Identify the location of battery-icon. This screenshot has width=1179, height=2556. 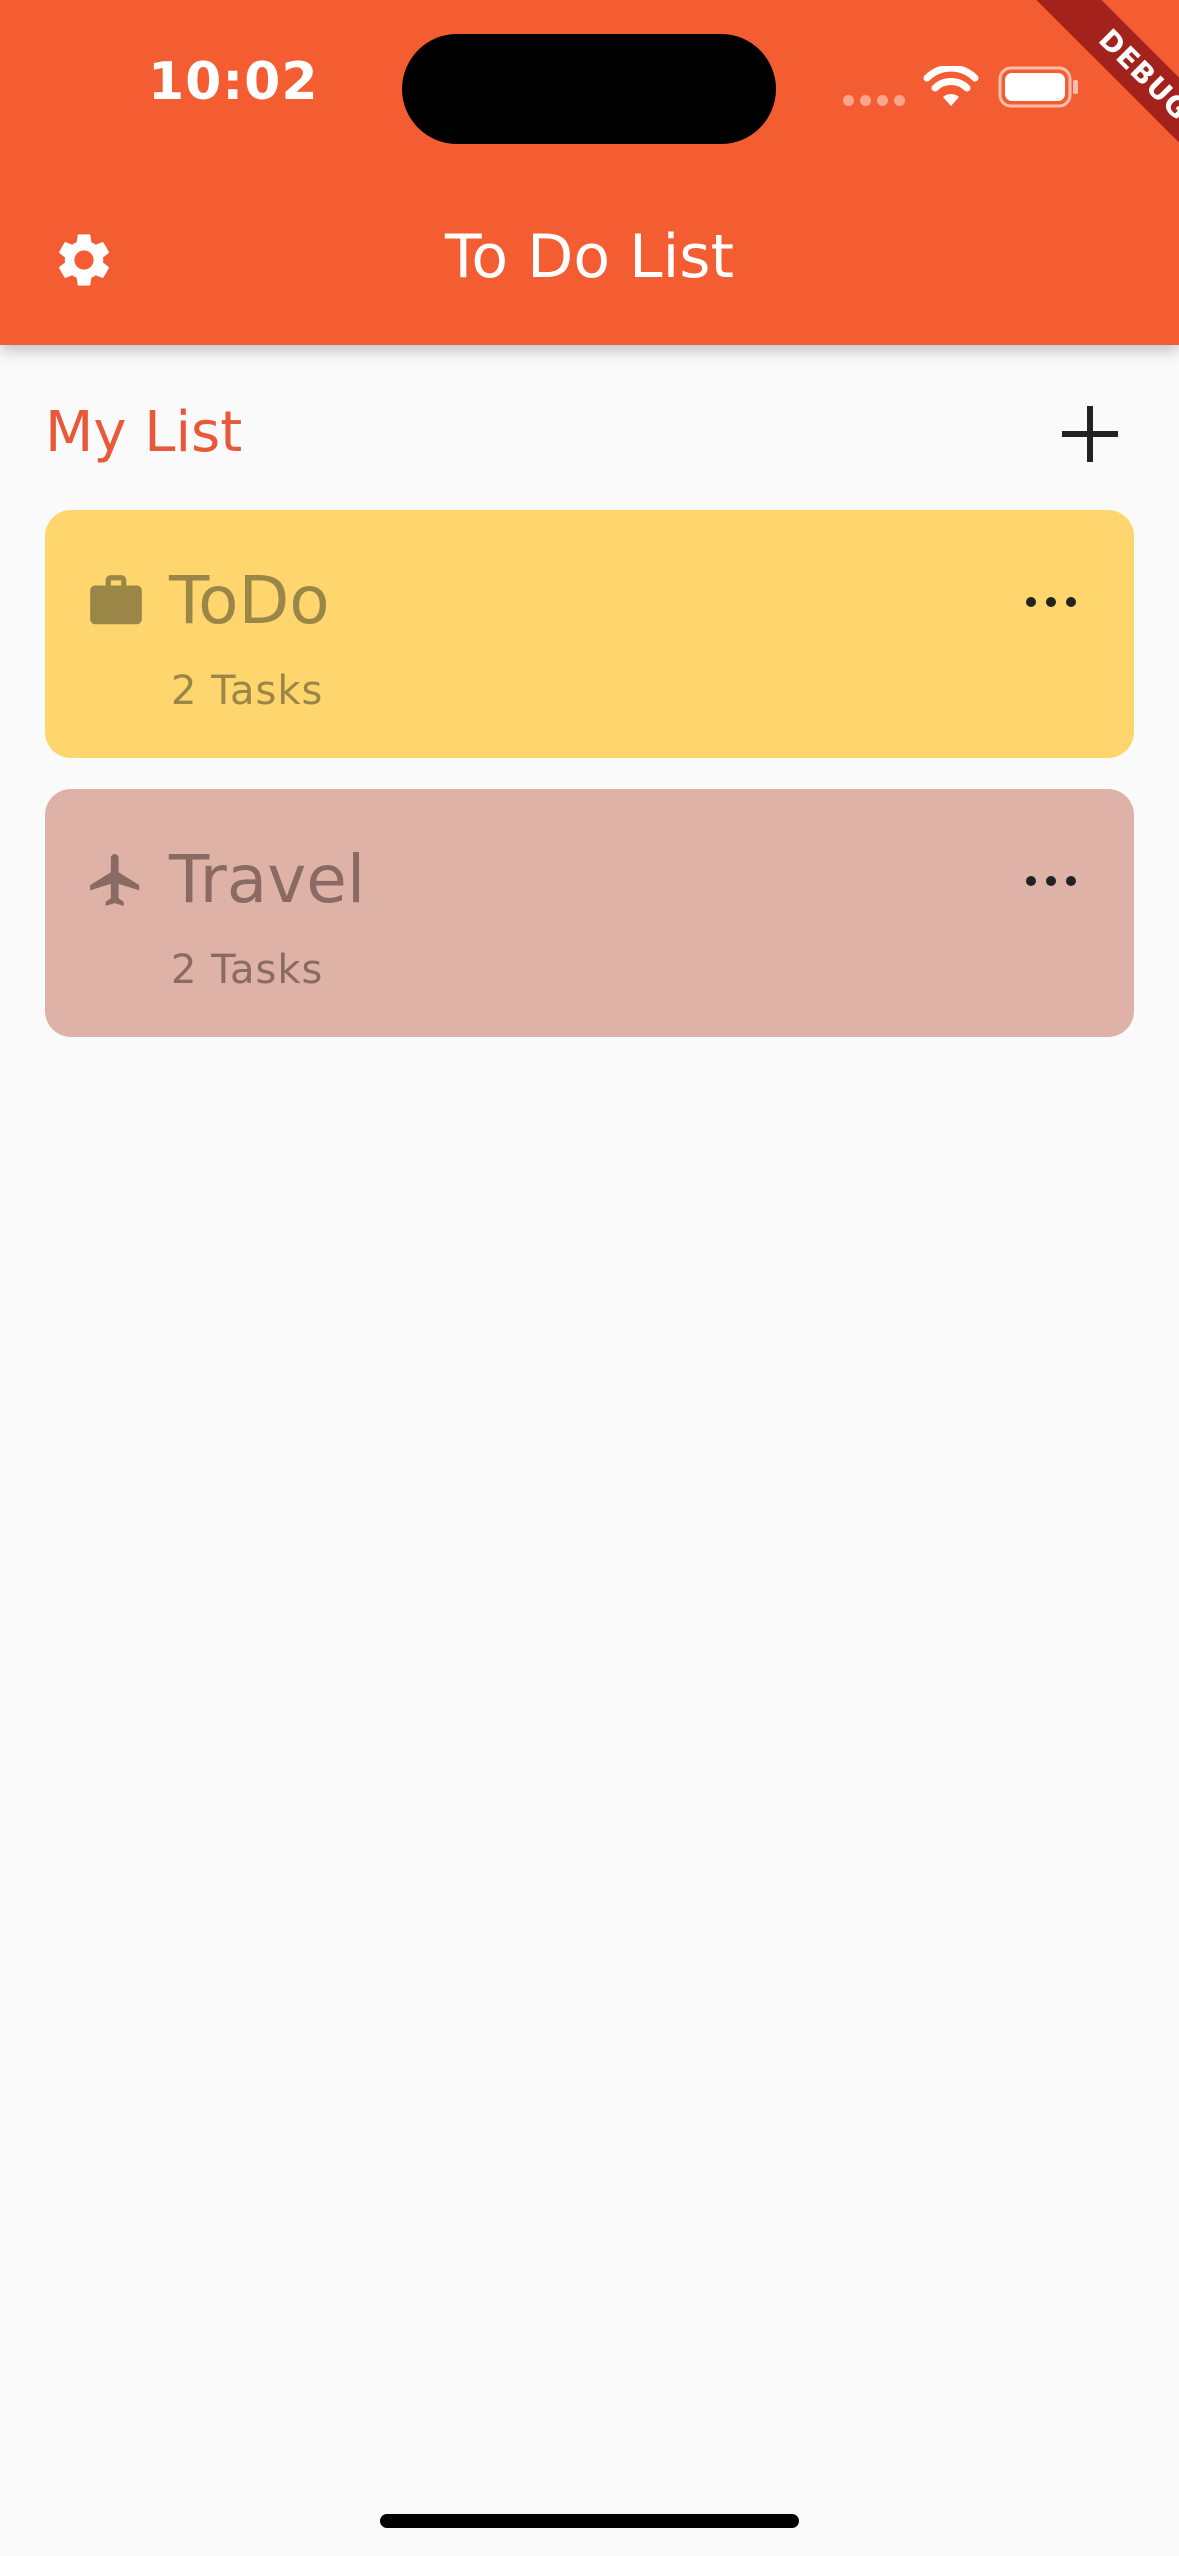
(1038, 87).